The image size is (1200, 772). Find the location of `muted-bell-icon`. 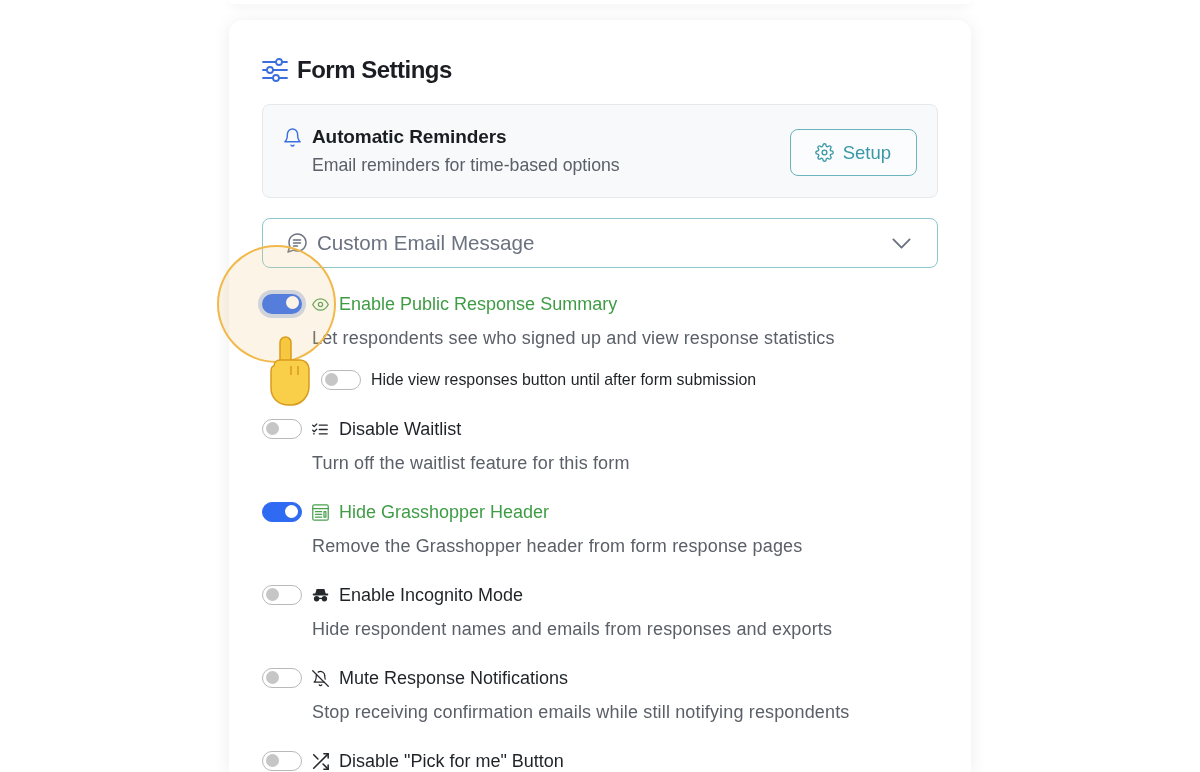

muted-bell-icon is located at coordinates (320, 678).